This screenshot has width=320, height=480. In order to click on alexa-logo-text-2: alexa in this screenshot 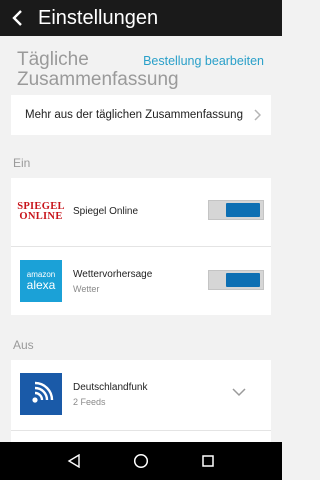, I will do `click(41, 285)`.